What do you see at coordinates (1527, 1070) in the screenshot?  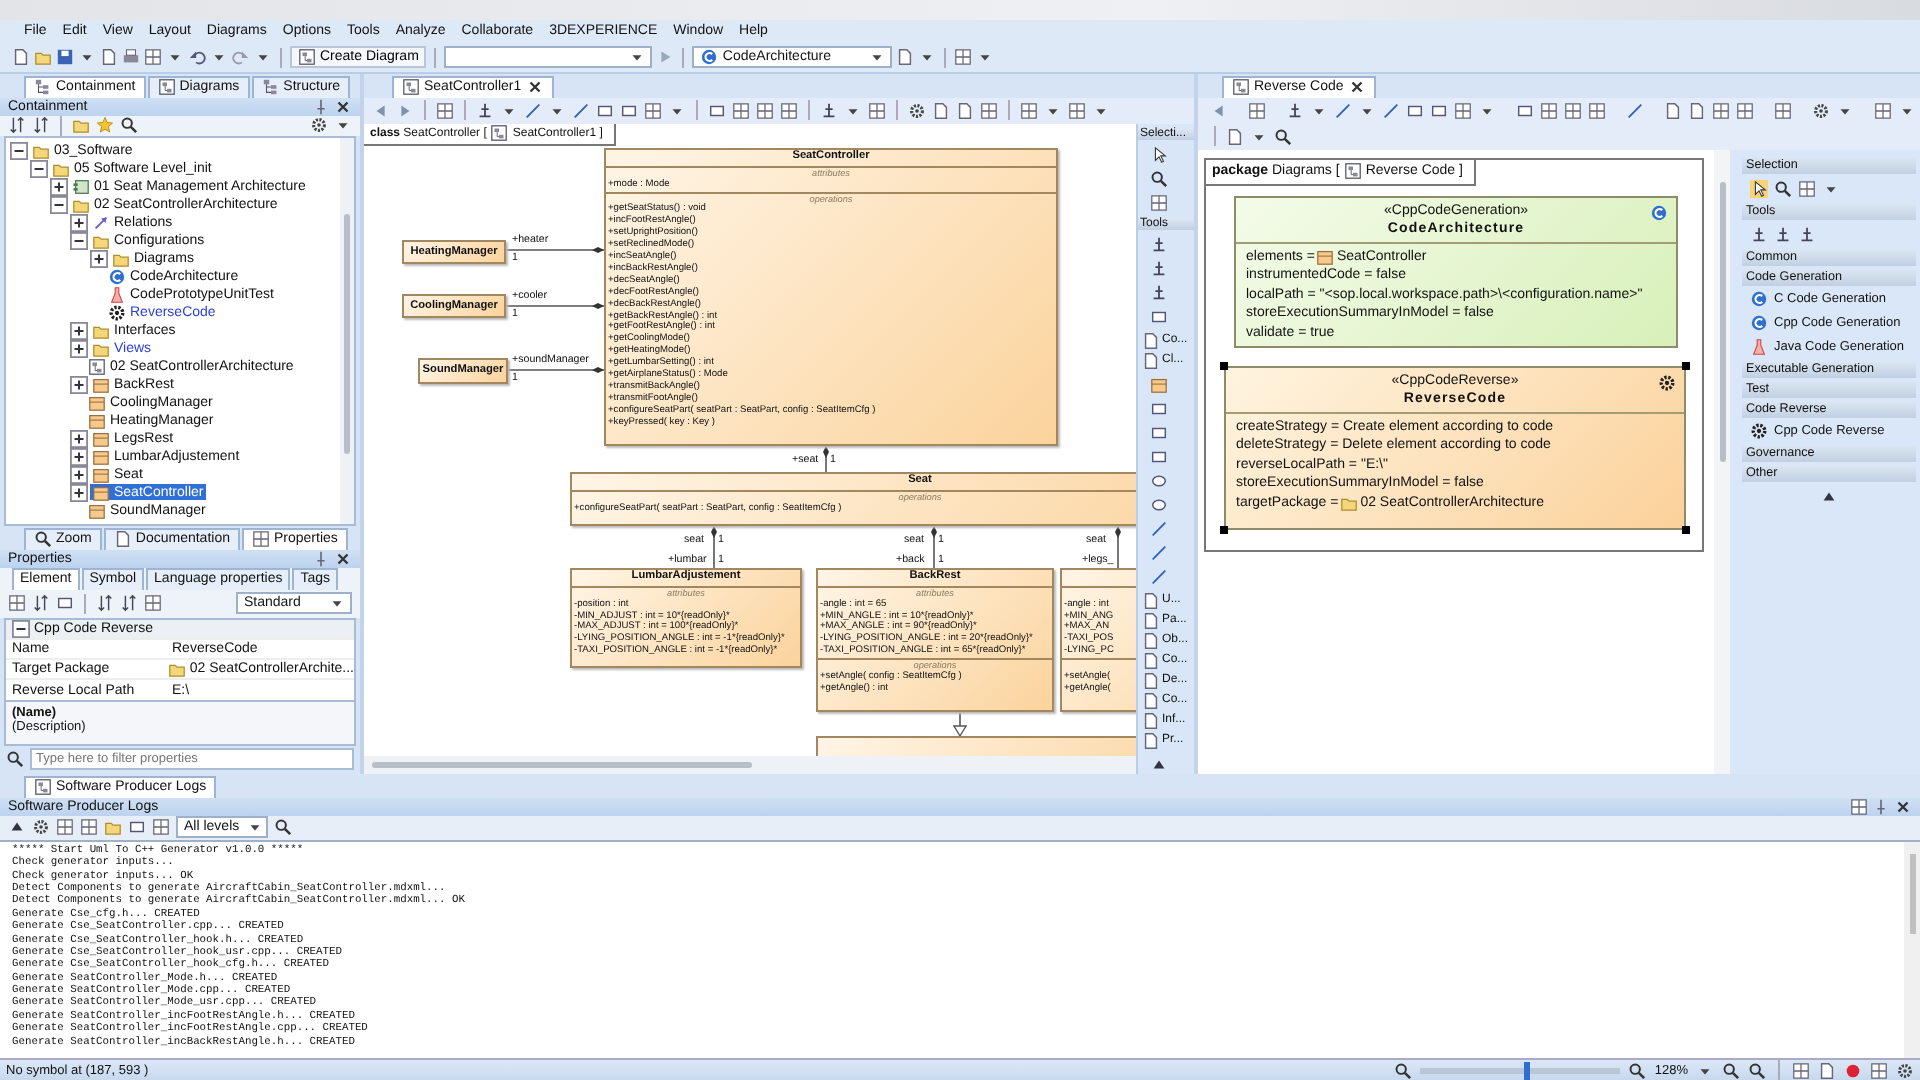 I see `slider-thumb` at bounding box center [1527, 1070].